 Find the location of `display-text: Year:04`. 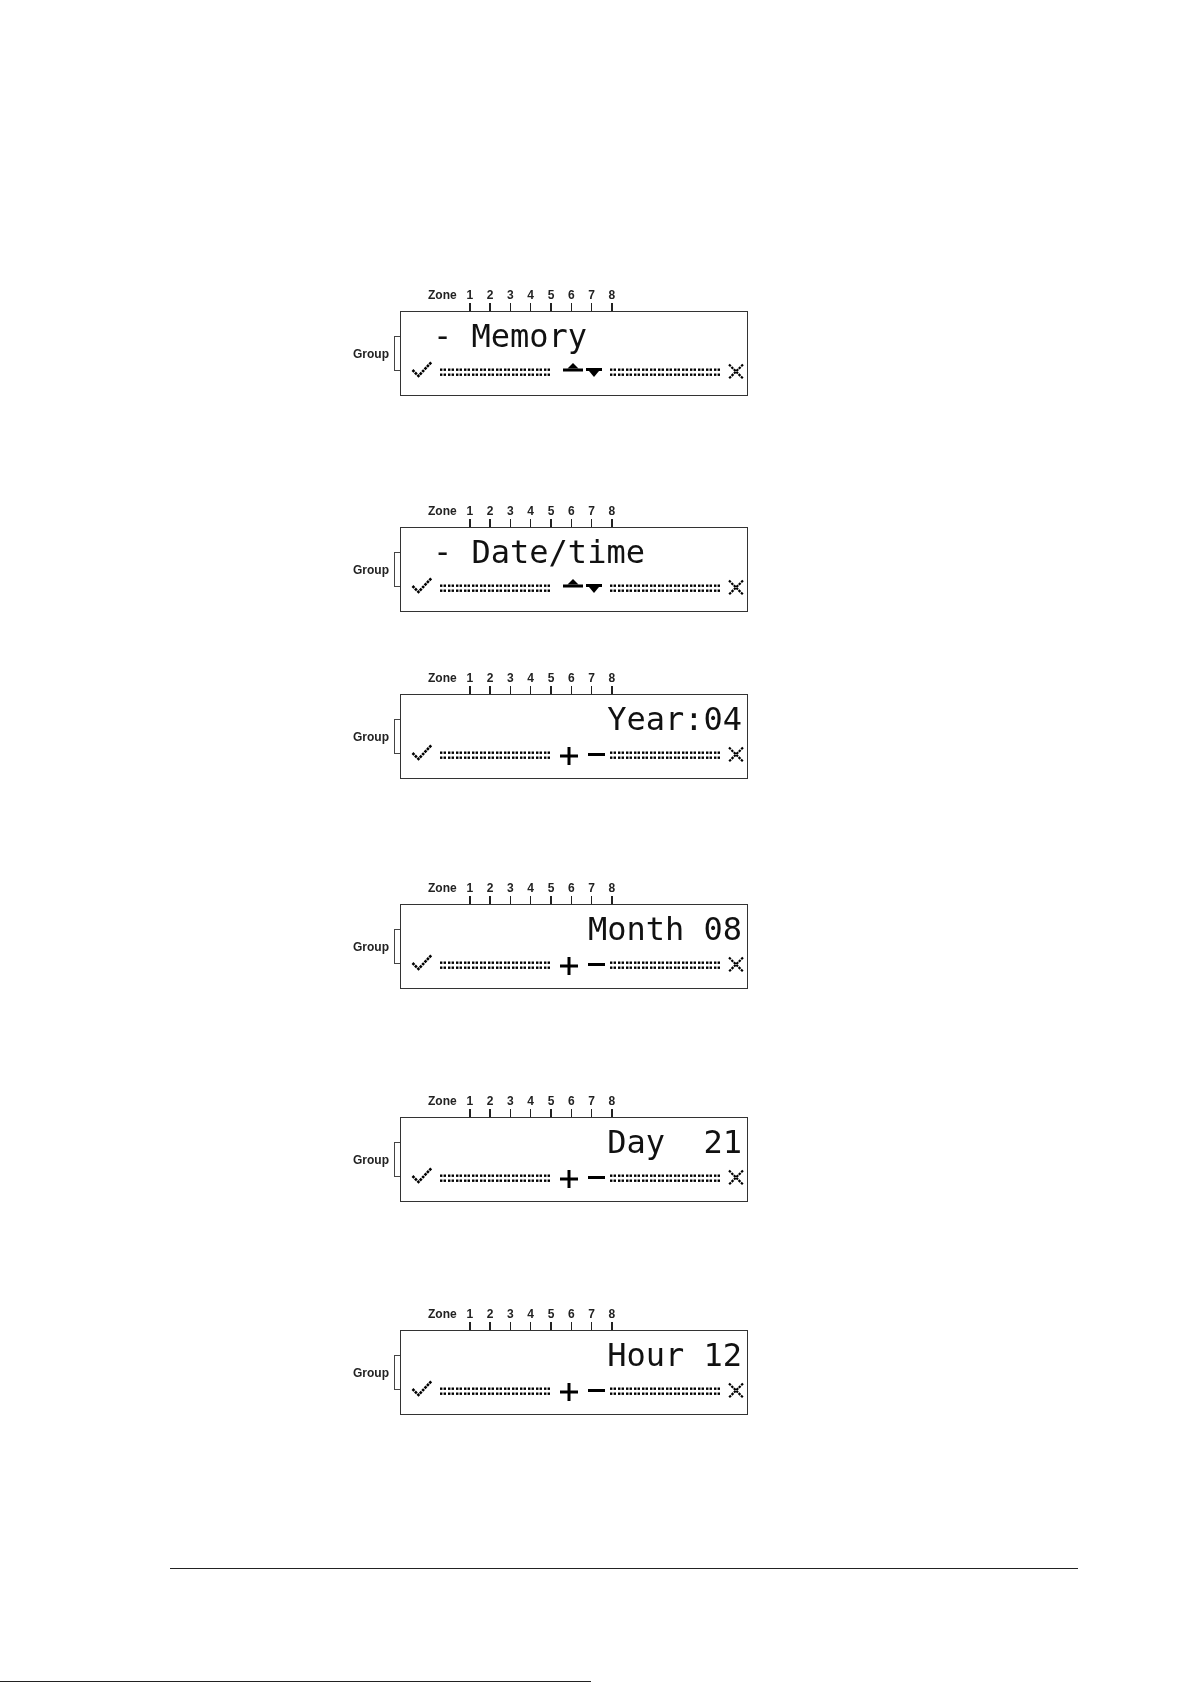

display-text: Year:04 is located at coordinates (674, 719).